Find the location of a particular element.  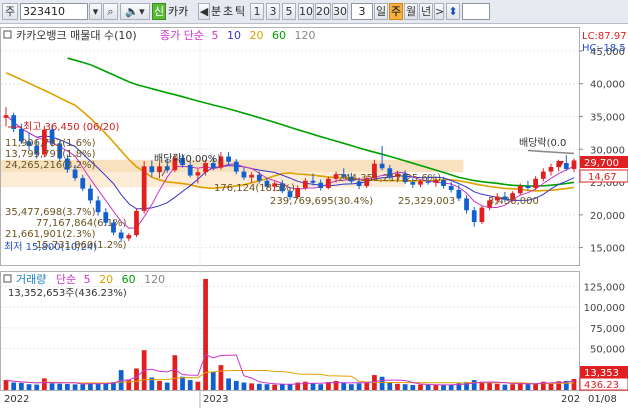

day-tab: 일 is located at coordinates (381, 11).